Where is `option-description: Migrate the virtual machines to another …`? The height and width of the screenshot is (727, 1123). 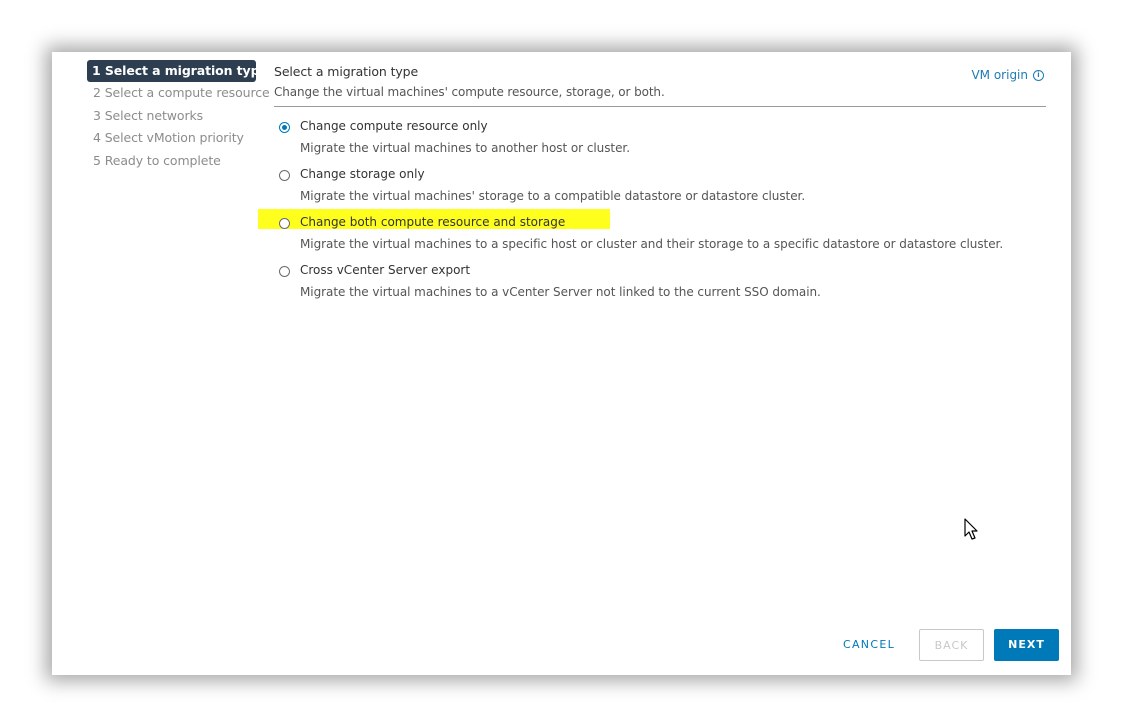 option-description: Migrate the virtual machines to another … is located at coordinates (465, 148).